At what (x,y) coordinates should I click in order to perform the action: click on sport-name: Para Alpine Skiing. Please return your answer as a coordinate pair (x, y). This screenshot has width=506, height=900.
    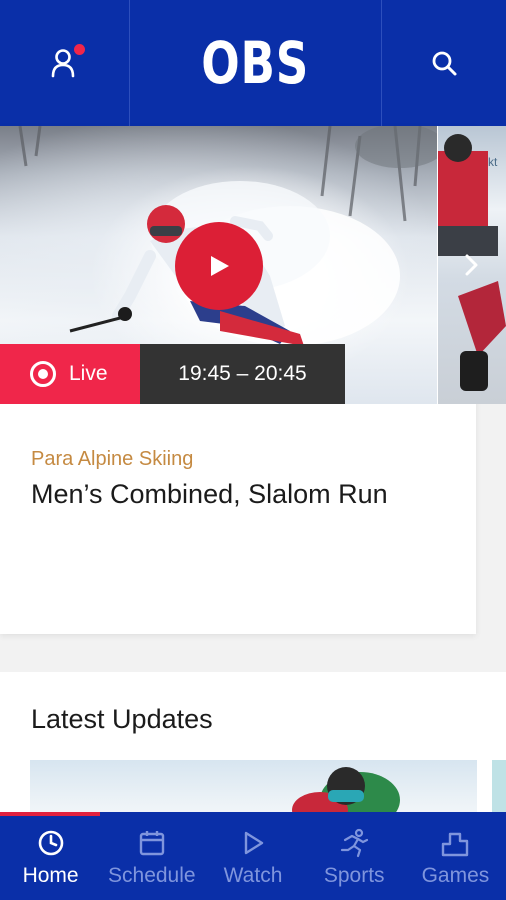
    Looking at the image, I should click on (112, 459).